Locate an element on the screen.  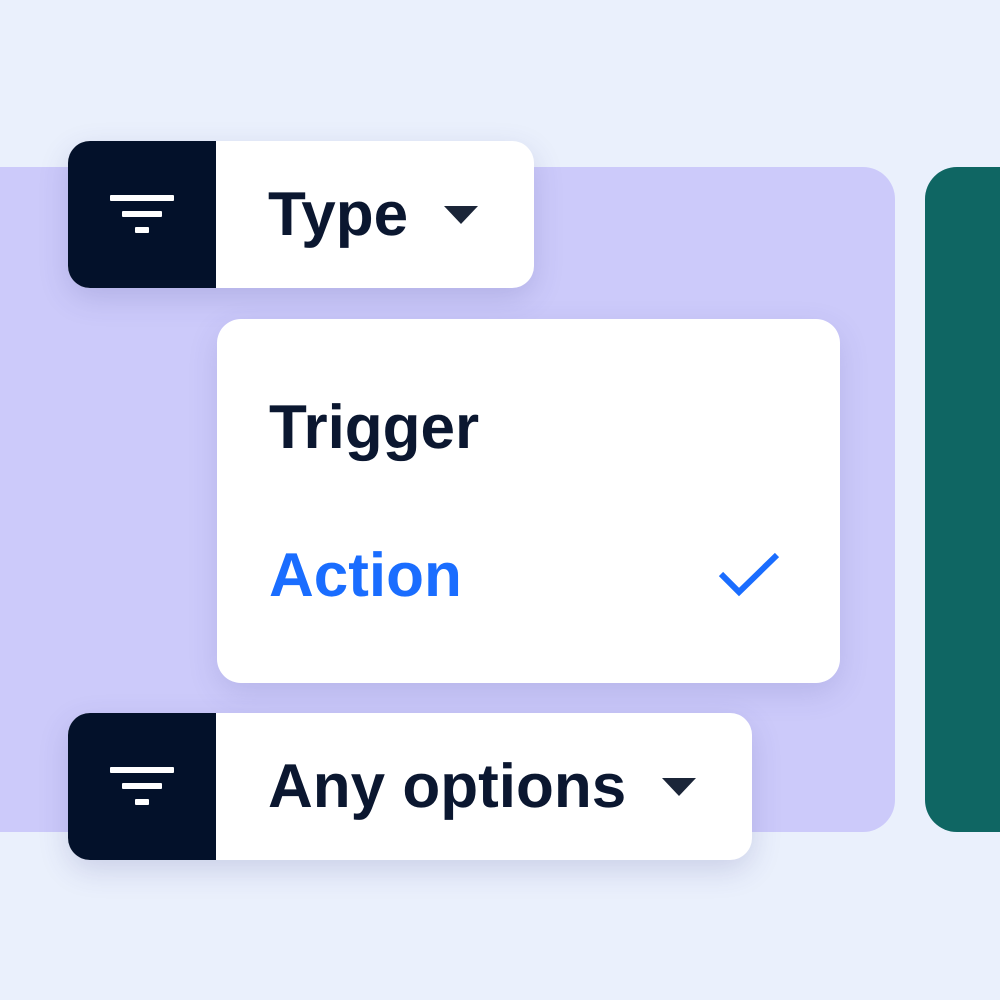
check-icon is located at coordinates (749, 575).